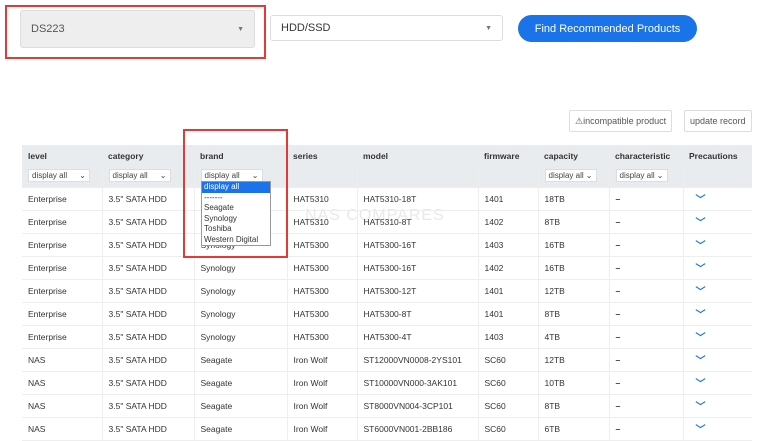 The image size is (768, 441). I want to click on brand-option: Seagate, so click(236, 208).